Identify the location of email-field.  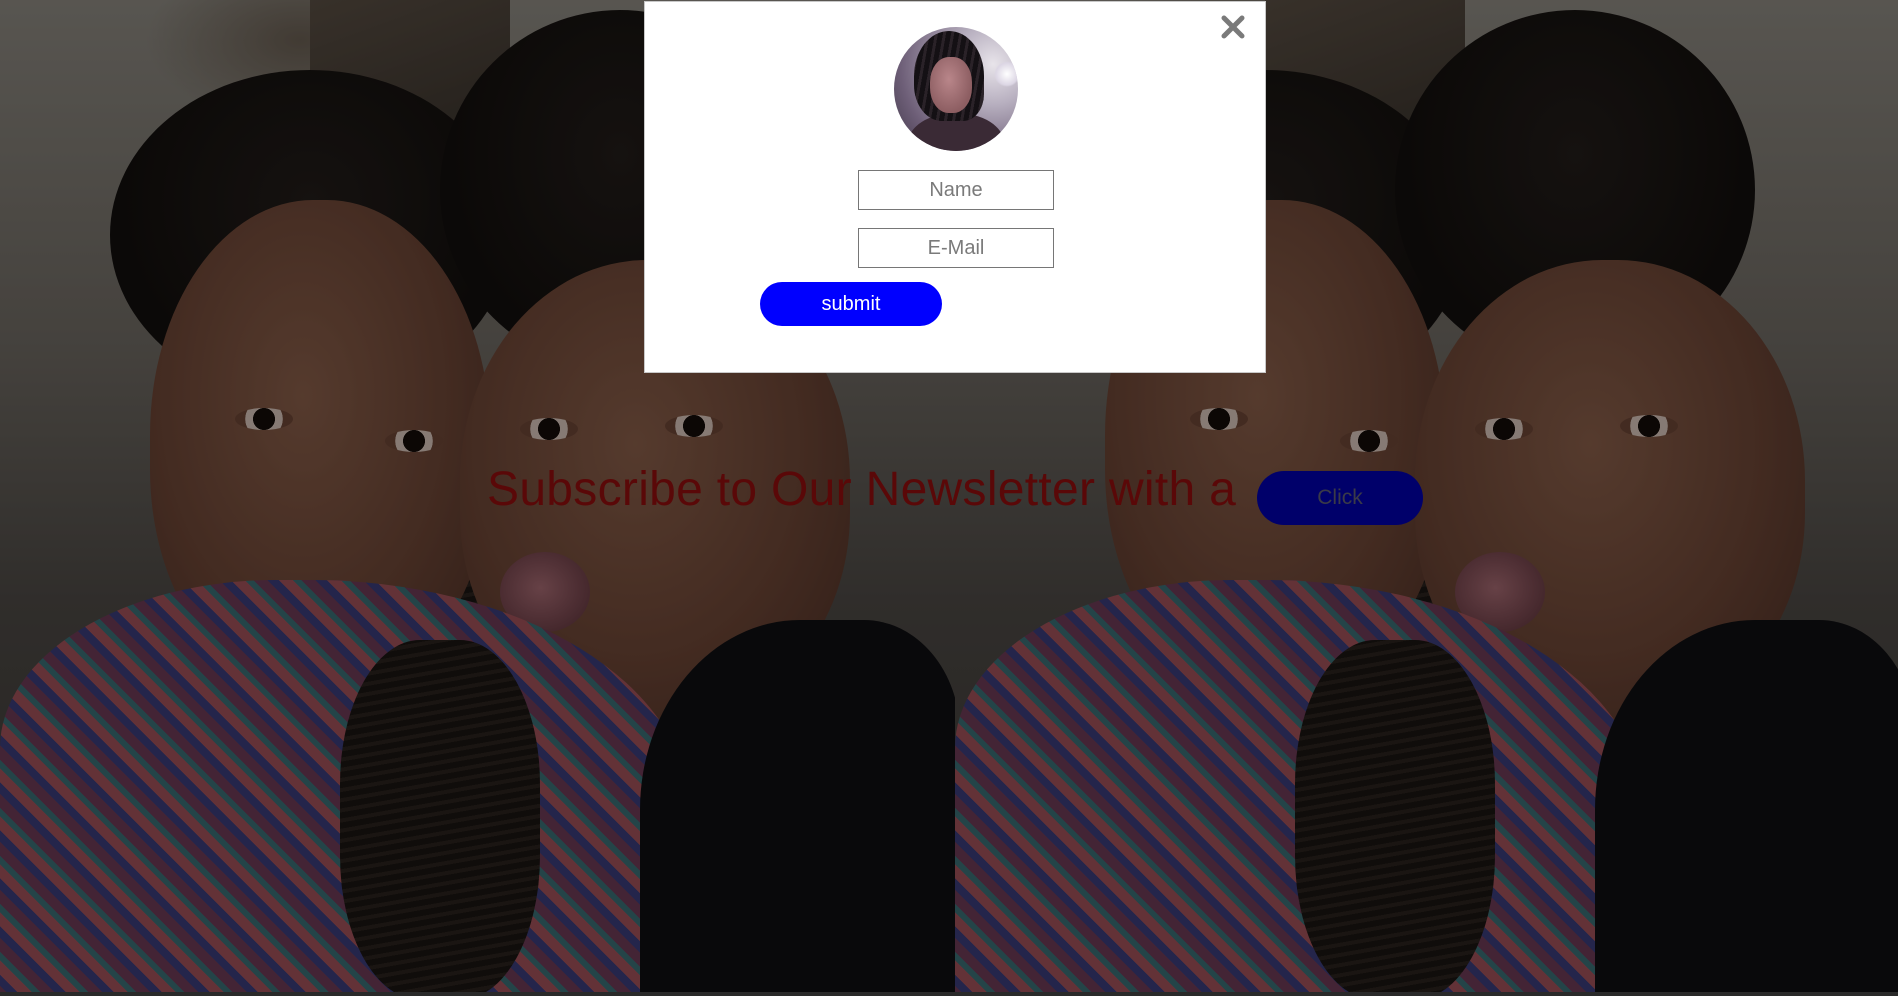
(956, 248).